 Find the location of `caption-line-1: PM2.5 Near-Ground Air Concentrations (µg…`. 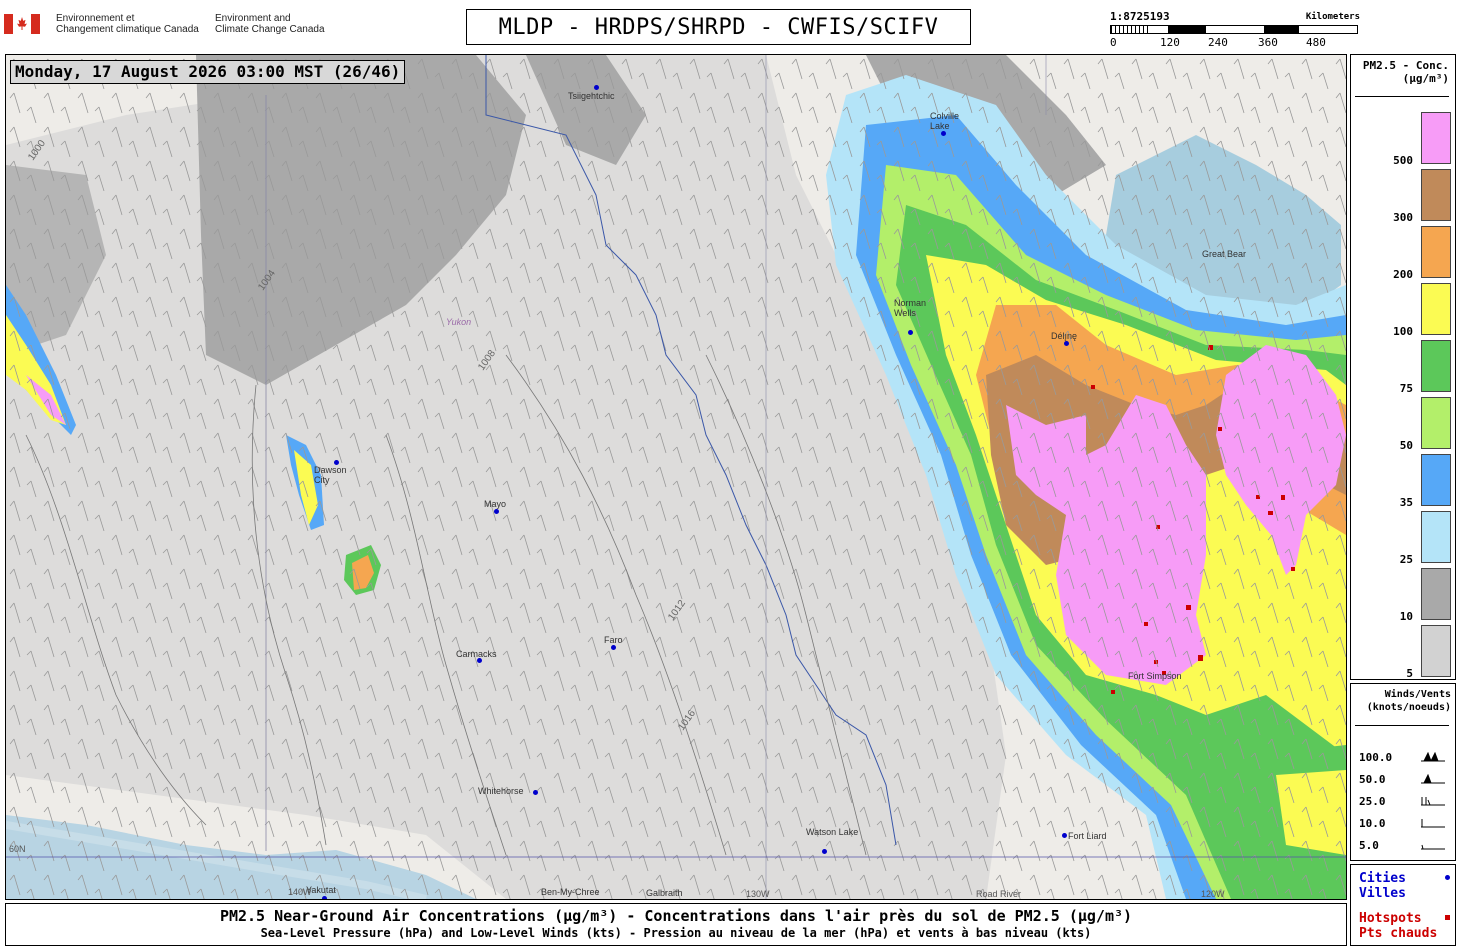

caption-line-1: PM2.5 Near-Ground Air Concentrations (µg… is located at coordinates (676, 916).